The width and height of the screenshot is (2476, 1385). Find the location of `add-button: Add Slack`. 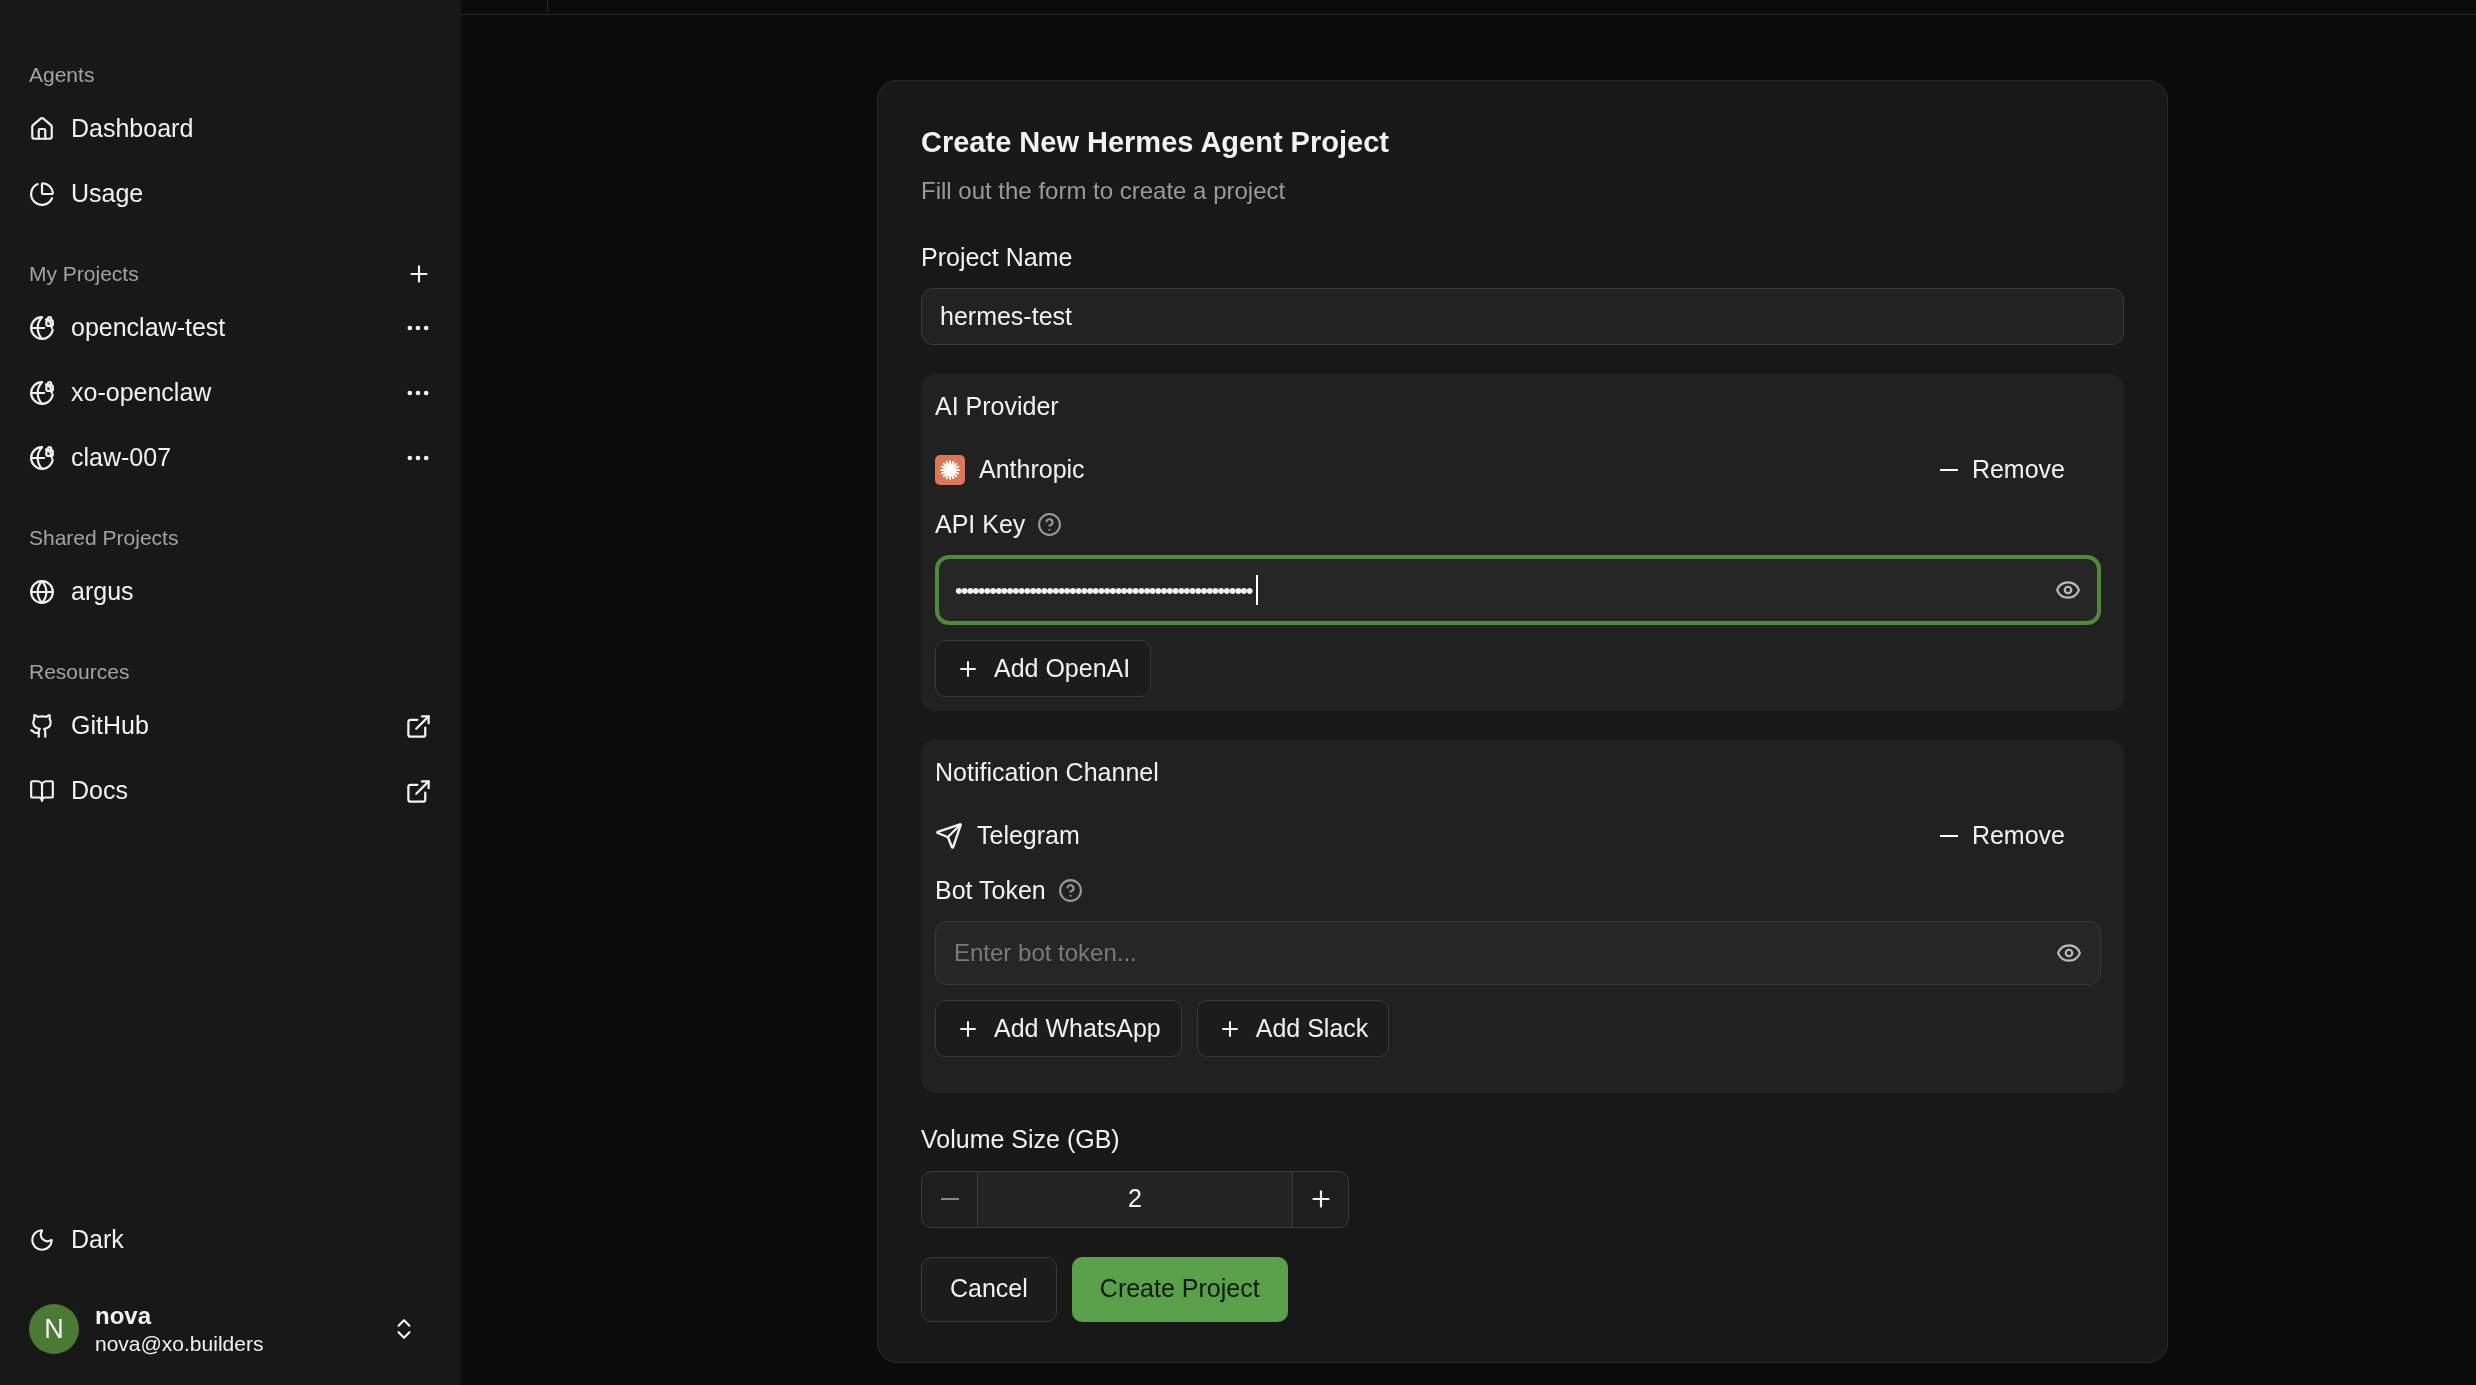

add-button: Add Slack is located at coordinates (1293, 1028).